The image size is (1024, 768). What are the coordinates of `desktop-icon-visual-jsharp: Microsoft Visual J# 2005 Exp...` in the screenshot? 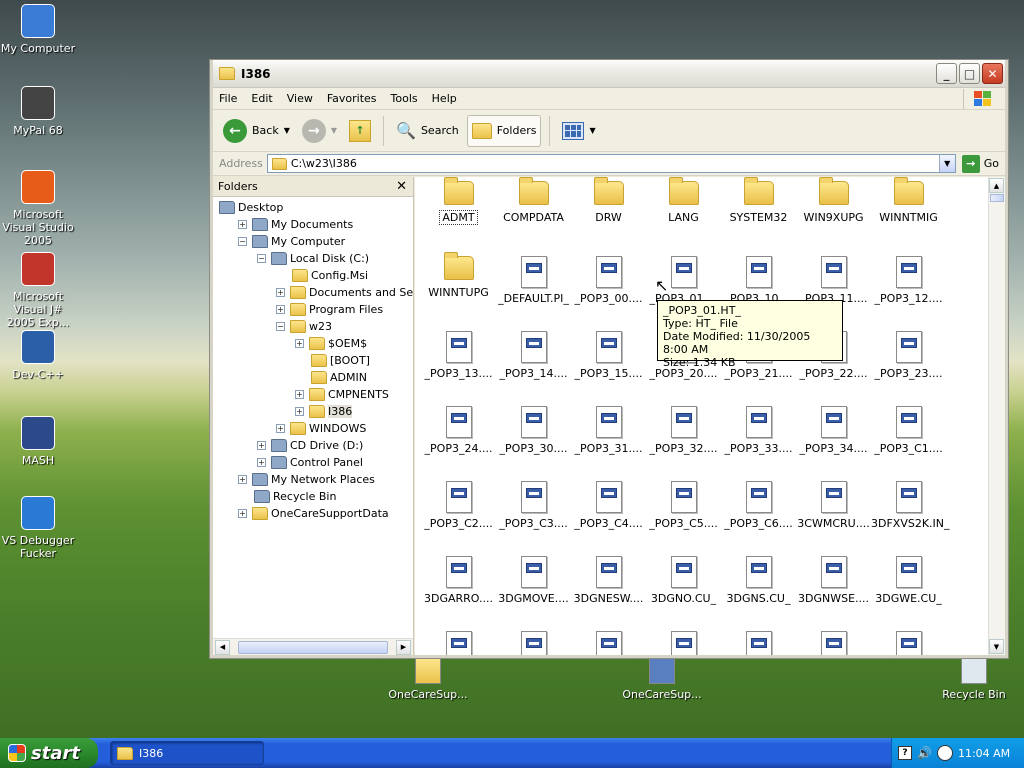 It's located at (39, 290).